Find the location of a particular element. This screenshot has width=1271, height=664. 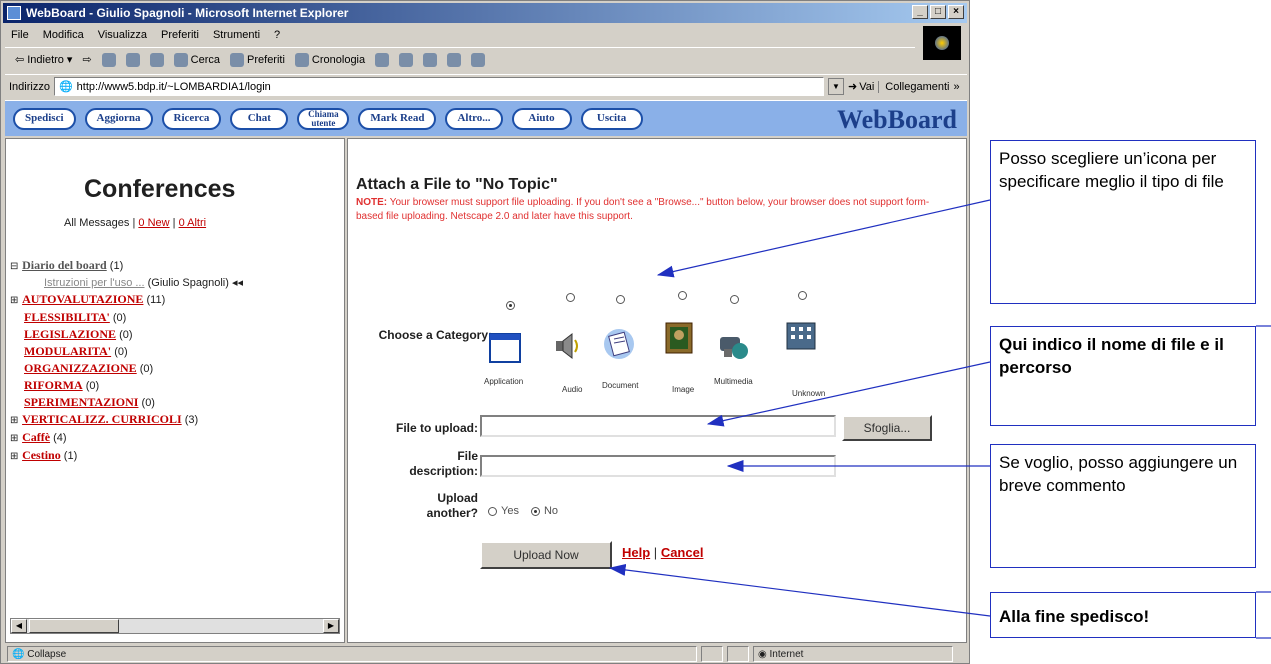

arrow-to-upload is located at coordinates (799, 590).